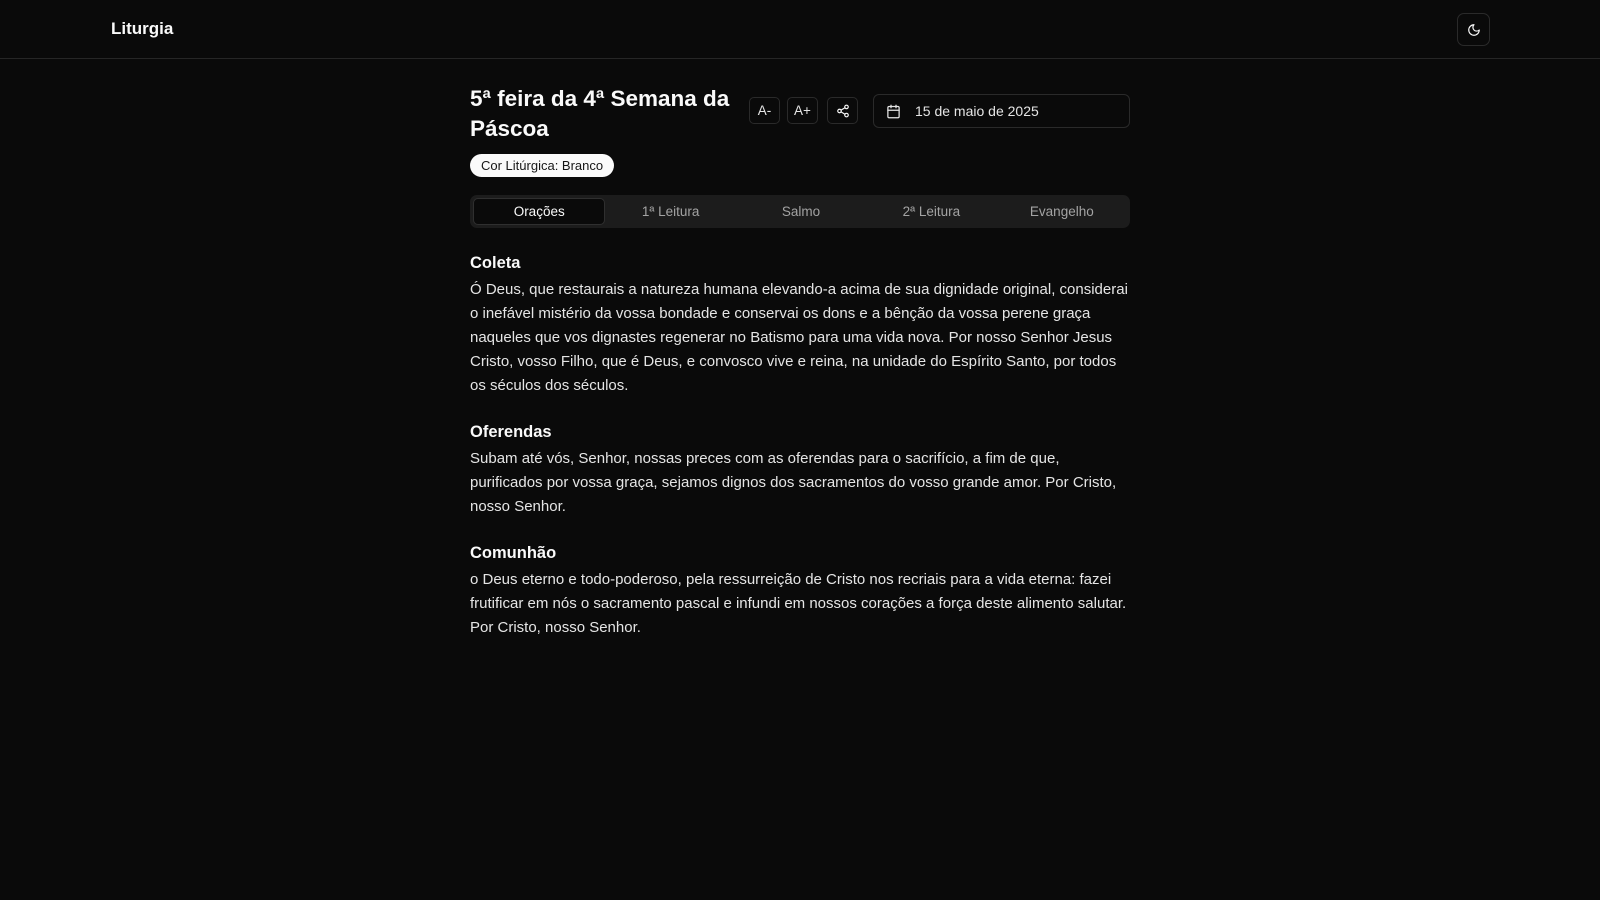  Describe the element at coordinates (542, 165) in the screenshot. I see `liturgical-color-badge: Cor Litúrgica: Branco` at that location.